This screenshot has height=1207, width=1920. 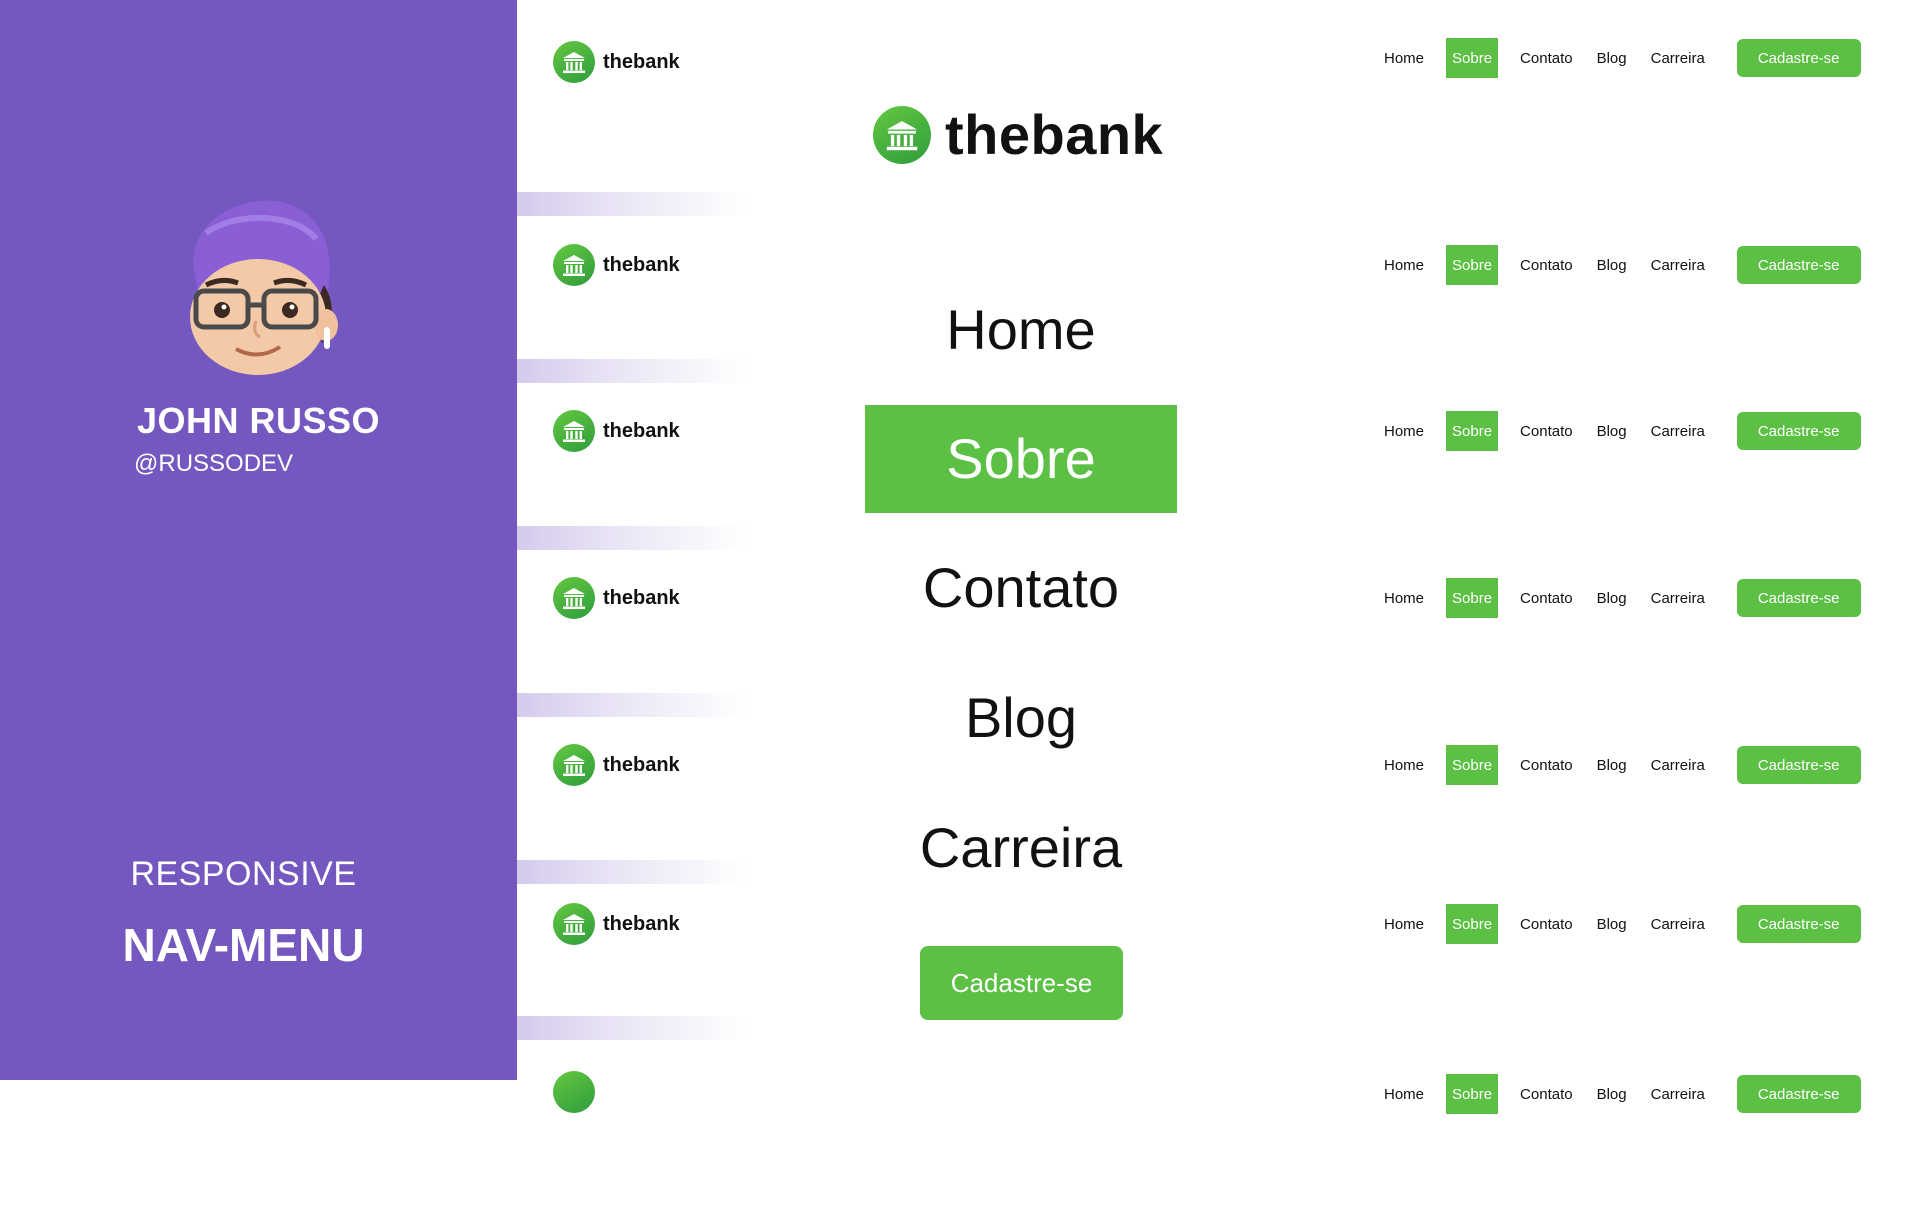 What do you see at coordinates (1021, 330) in the screenshot?
I see `mobile-nav-item-home: Home` at bounding box center [1021, 330].